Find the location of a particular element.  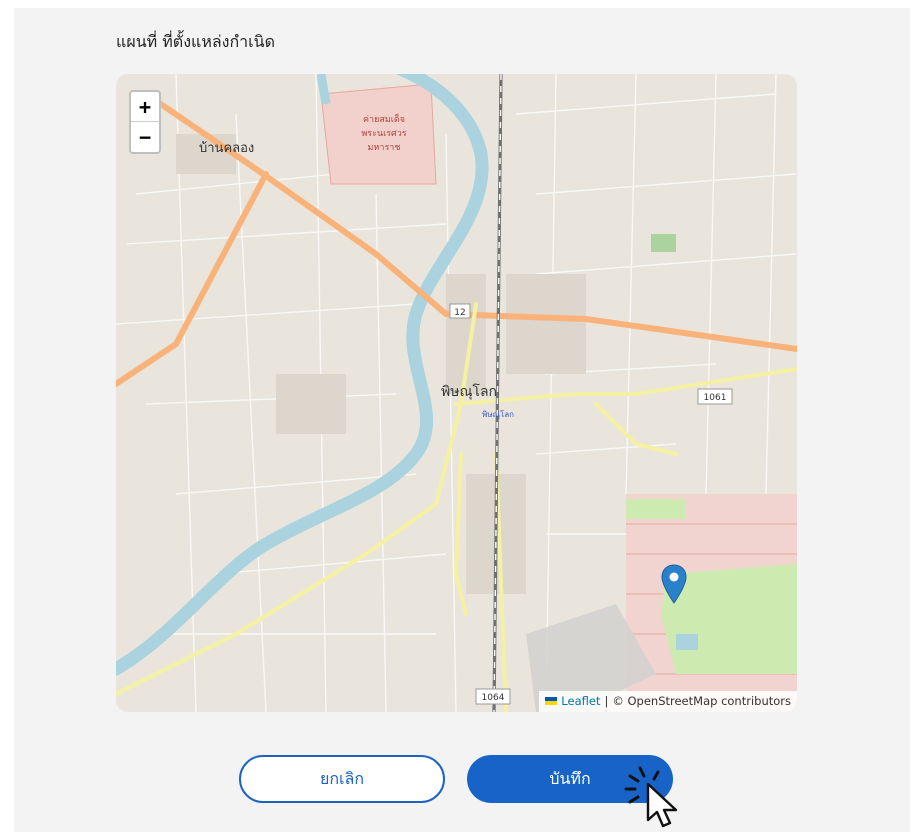

route-1061-shield: 1061 is located at coordinates (715, 398).